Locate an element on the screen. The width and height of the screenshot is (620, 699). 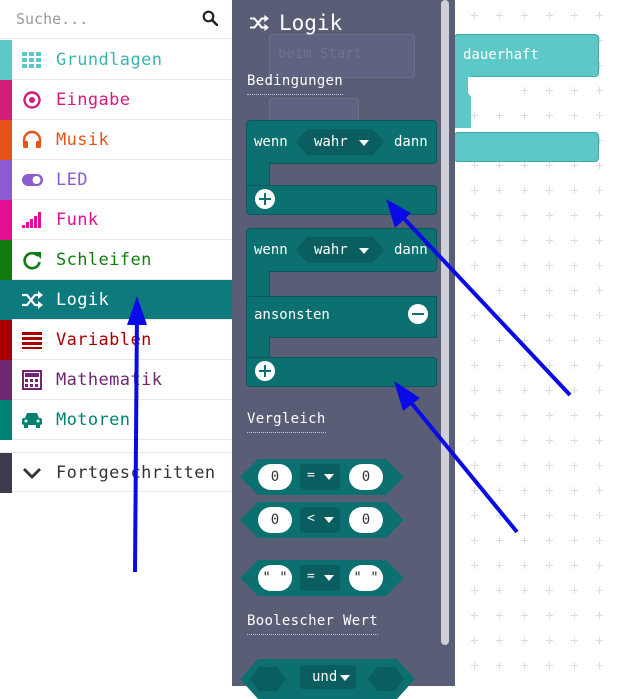
refresh-icon is located at coordinates (32, 260).